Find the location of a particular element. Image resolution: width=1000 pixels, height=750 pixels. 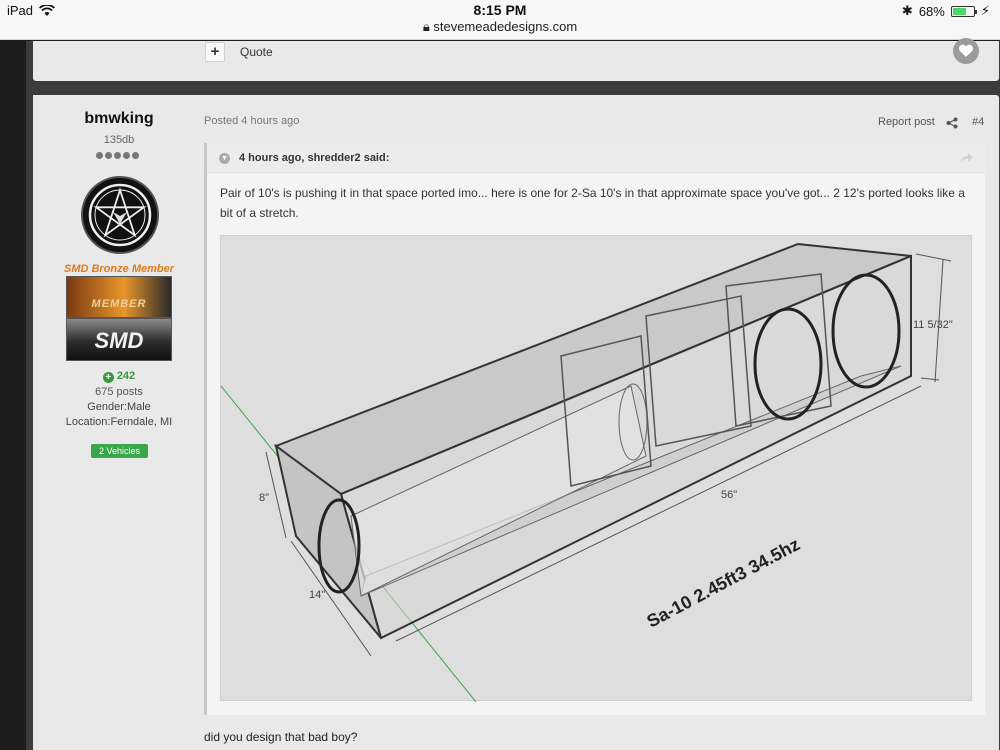

like-button is located at coordinates (966, 51).